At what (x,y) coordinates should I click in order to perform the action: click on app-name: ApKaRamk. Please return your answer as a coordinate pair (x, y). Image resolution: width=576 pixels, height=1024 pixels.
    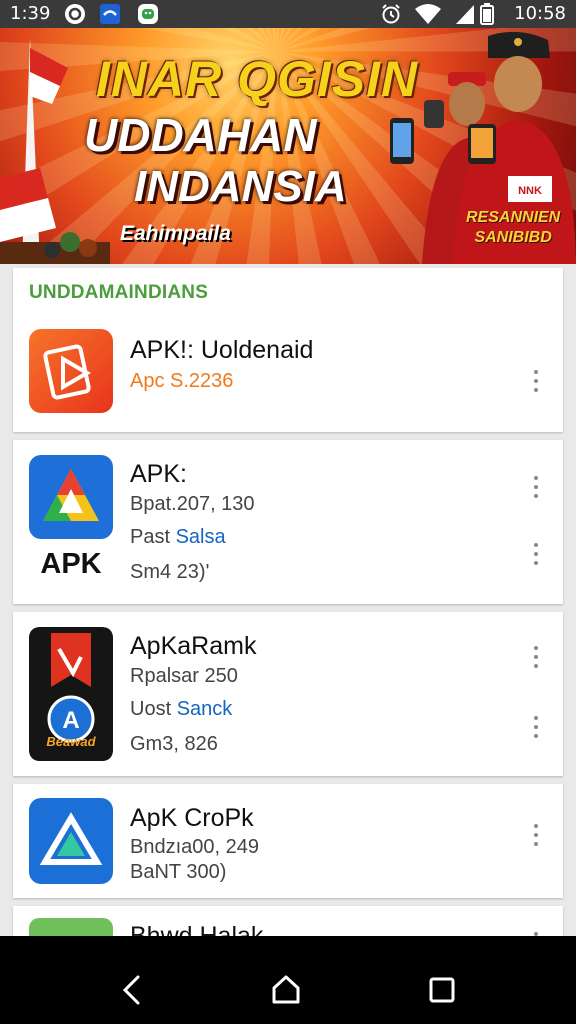
    Looking at the image, I should click on (193, 646).